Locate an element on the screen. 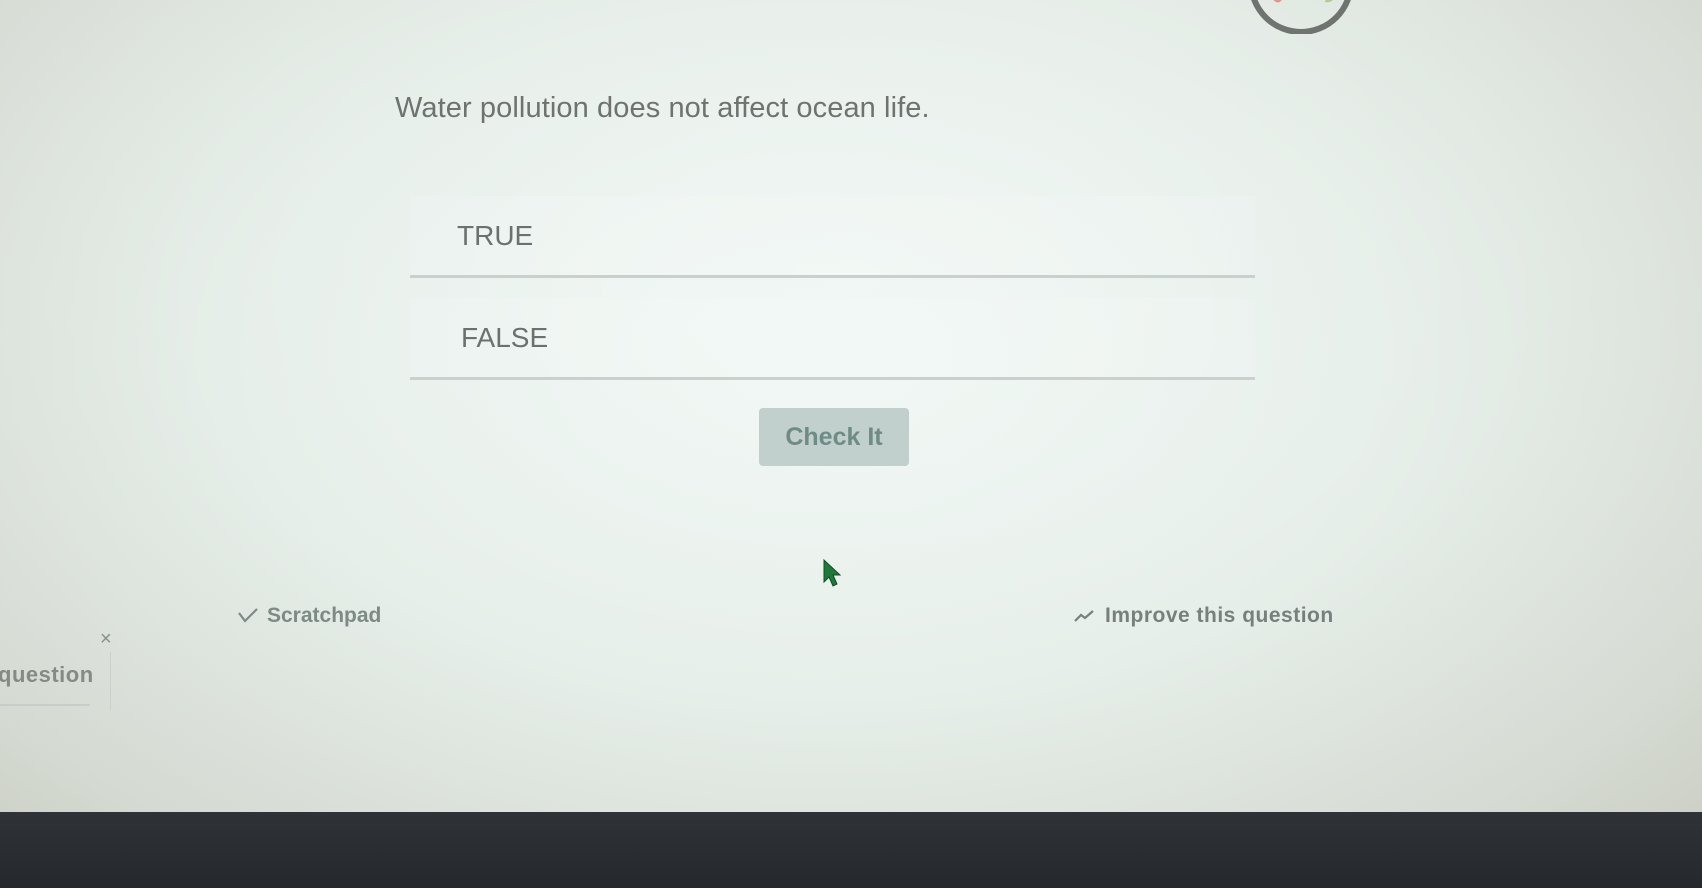 The image size is (1702, 888). improve-question-link: Improve this question is located at coordinates (1203, 616).